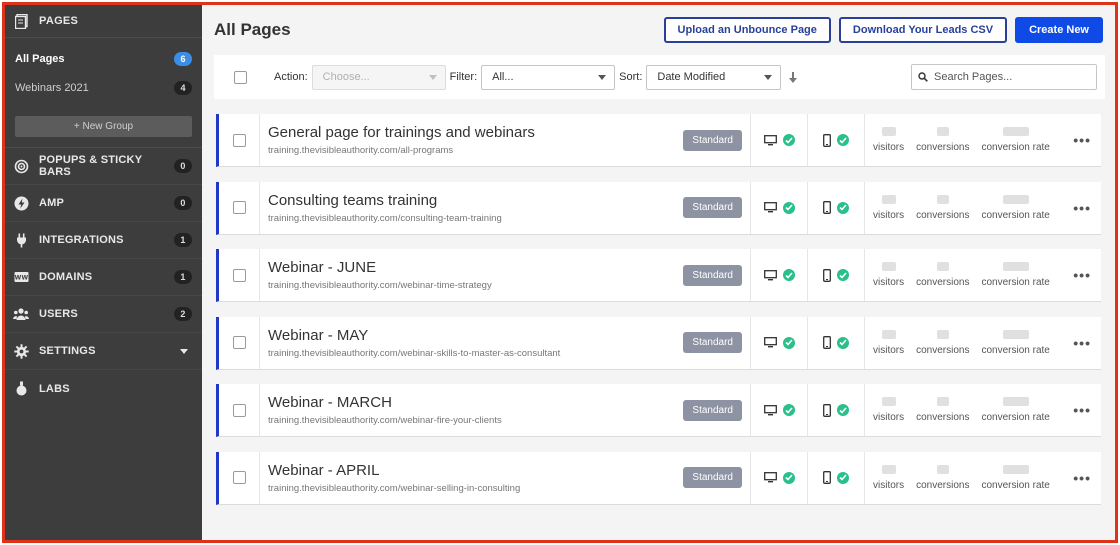 Image resolution: width=1120 pixels, height=545 pixels. What do you see at coordinates (414, 335) in the screenshot?
I see `page-title-link: Webinar - MAY` at bounding box center [414, 335].